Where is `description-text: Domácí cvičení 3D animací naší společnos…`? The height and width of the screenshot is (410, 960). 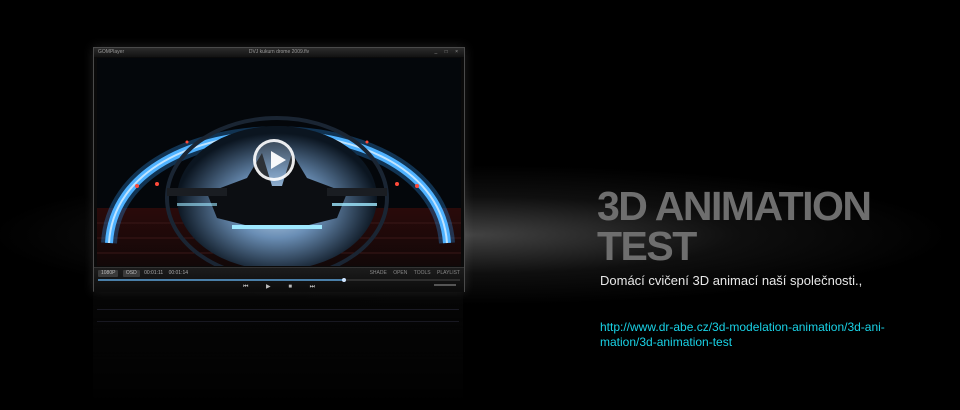
description-text: Domácí cvičení 3D animací naší společnos… is located at coordinates (731, 280).